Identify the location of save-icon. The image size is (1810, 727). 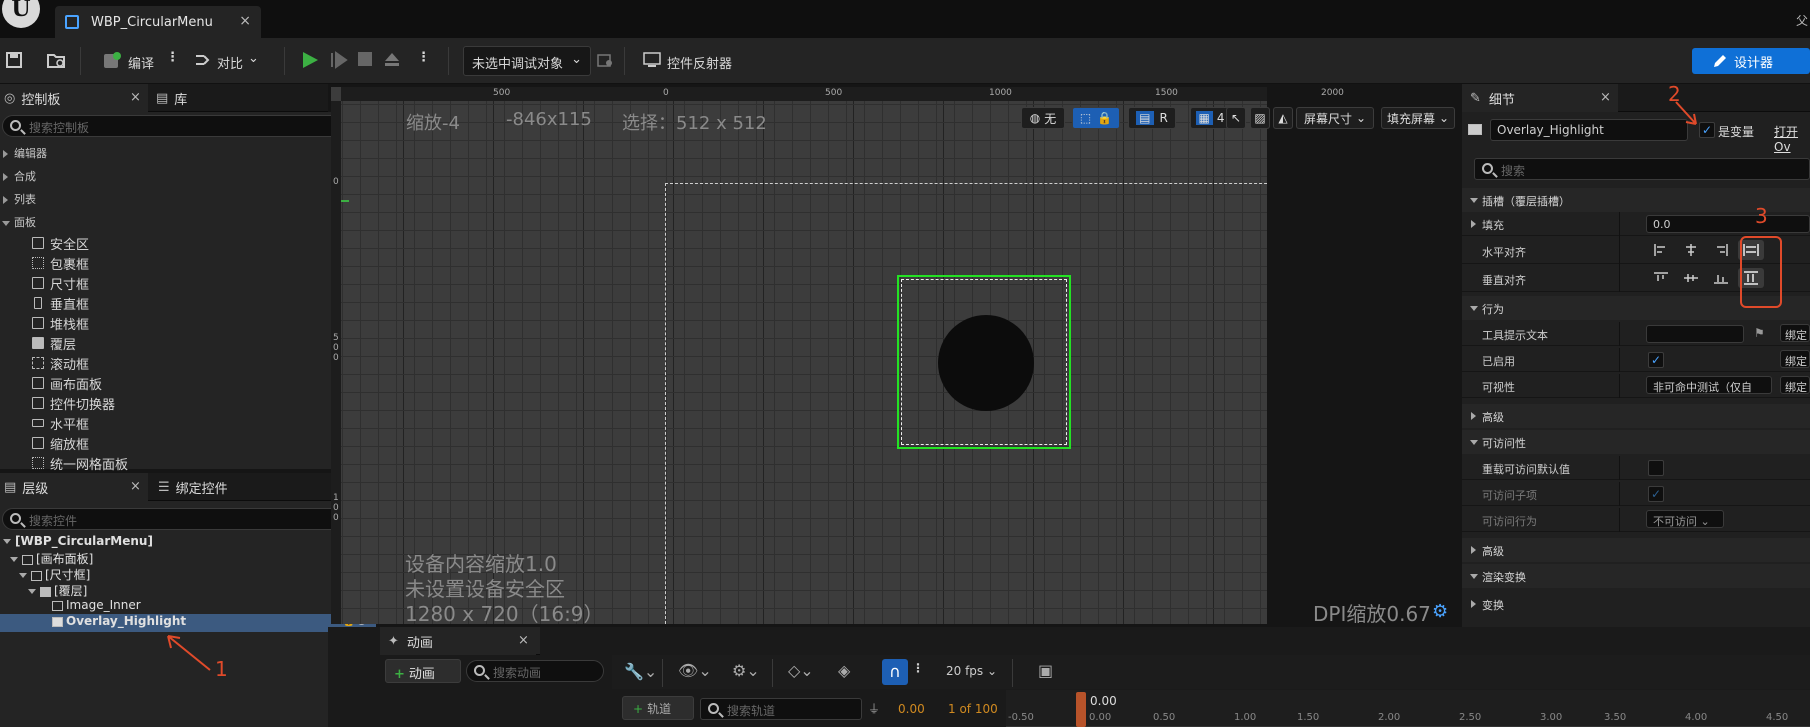
(14, 60).